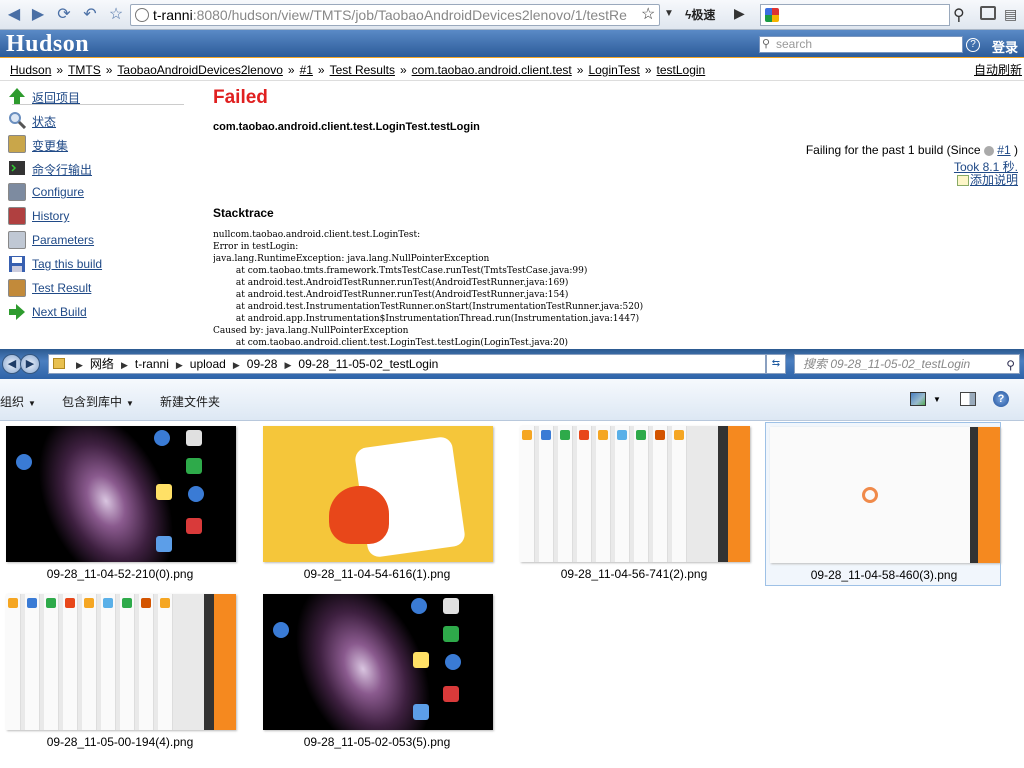  I want to click on menu-icon: ▤, so click(1010, 14).